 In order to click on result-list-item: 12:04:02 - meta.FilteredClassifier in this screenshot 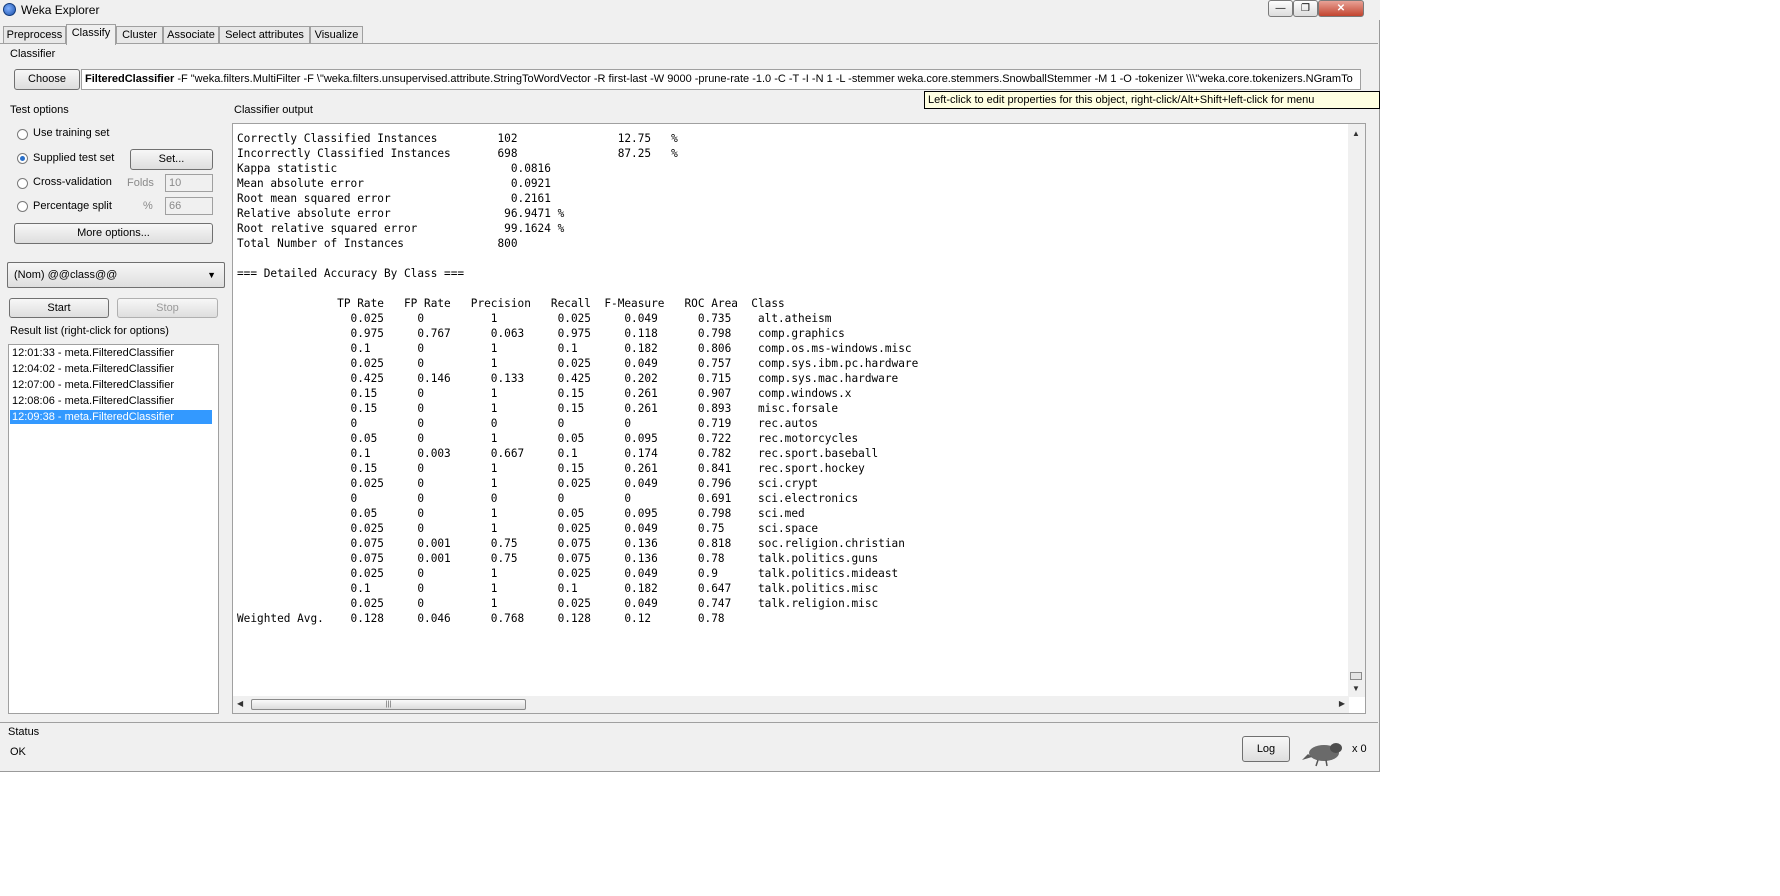, I will do `click(92, 369)`.